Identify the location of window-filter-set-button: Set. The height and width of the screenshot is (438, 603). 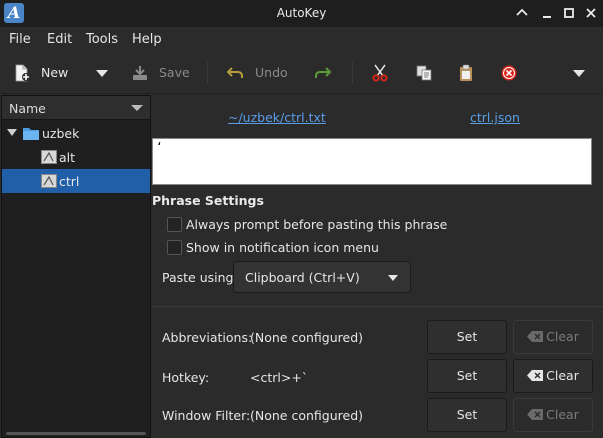
(467, 415).